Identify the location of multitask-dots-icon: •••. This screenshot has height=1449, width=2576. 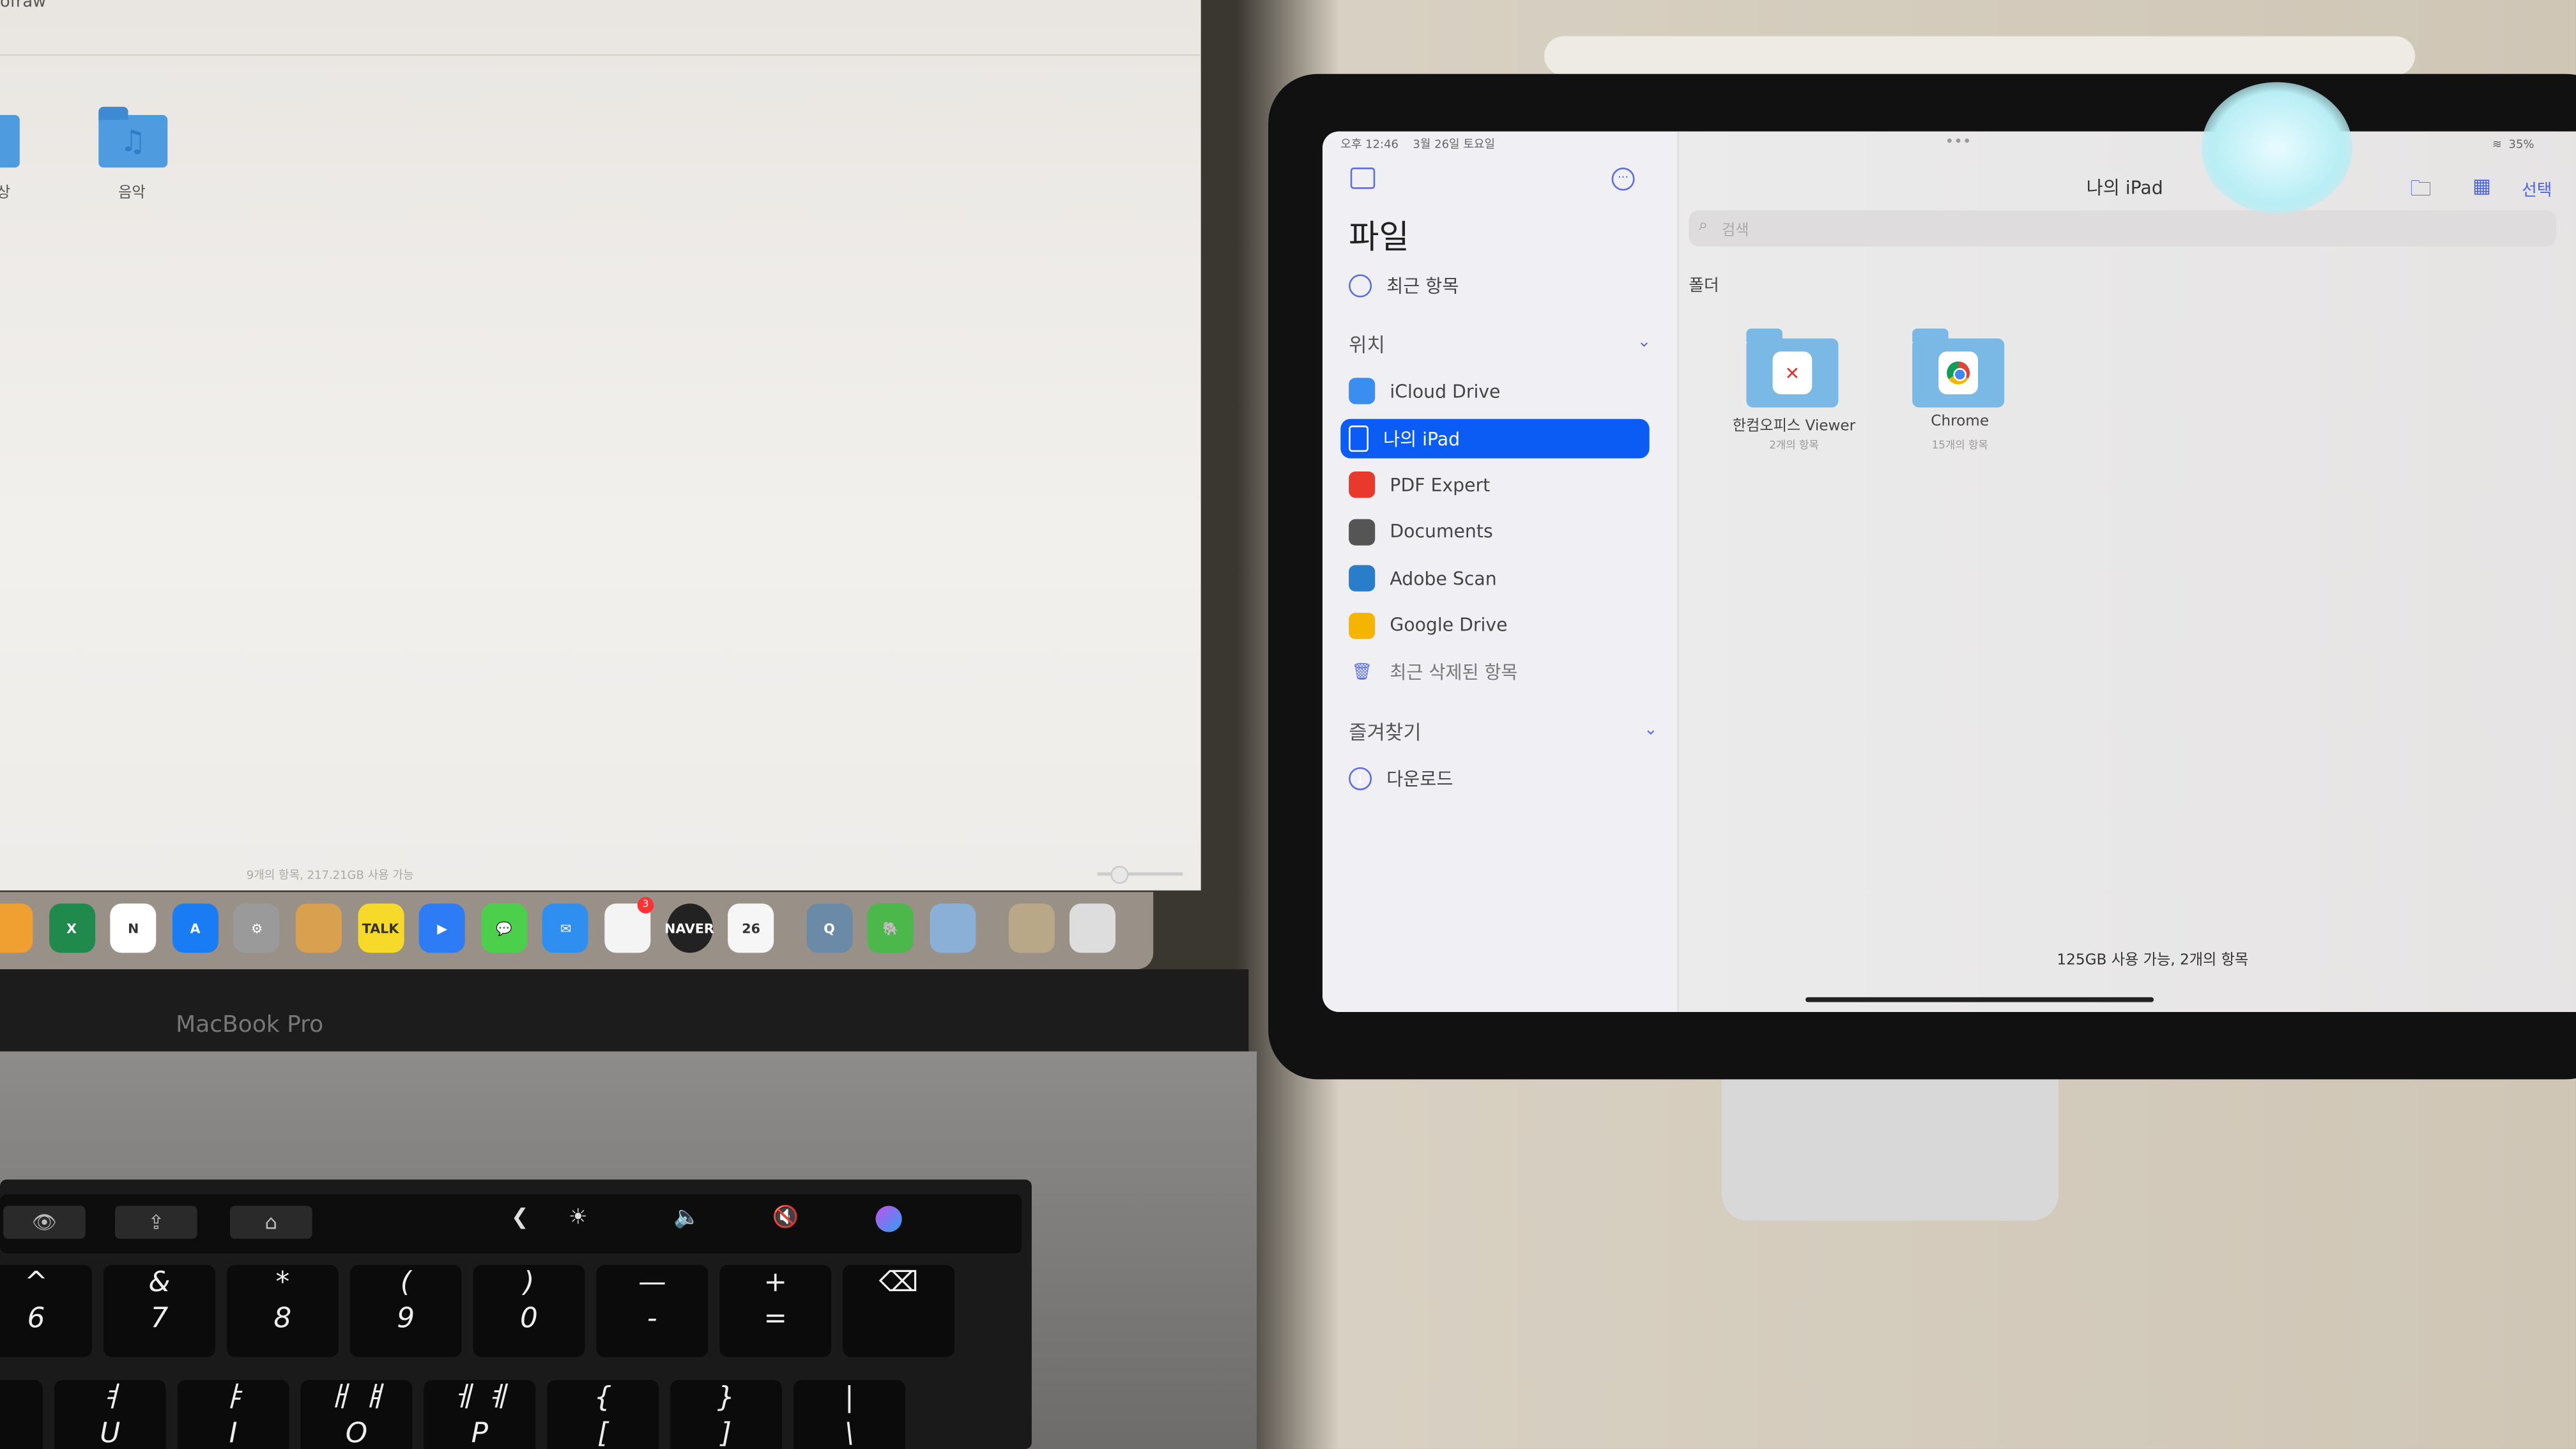
(1958, 143).